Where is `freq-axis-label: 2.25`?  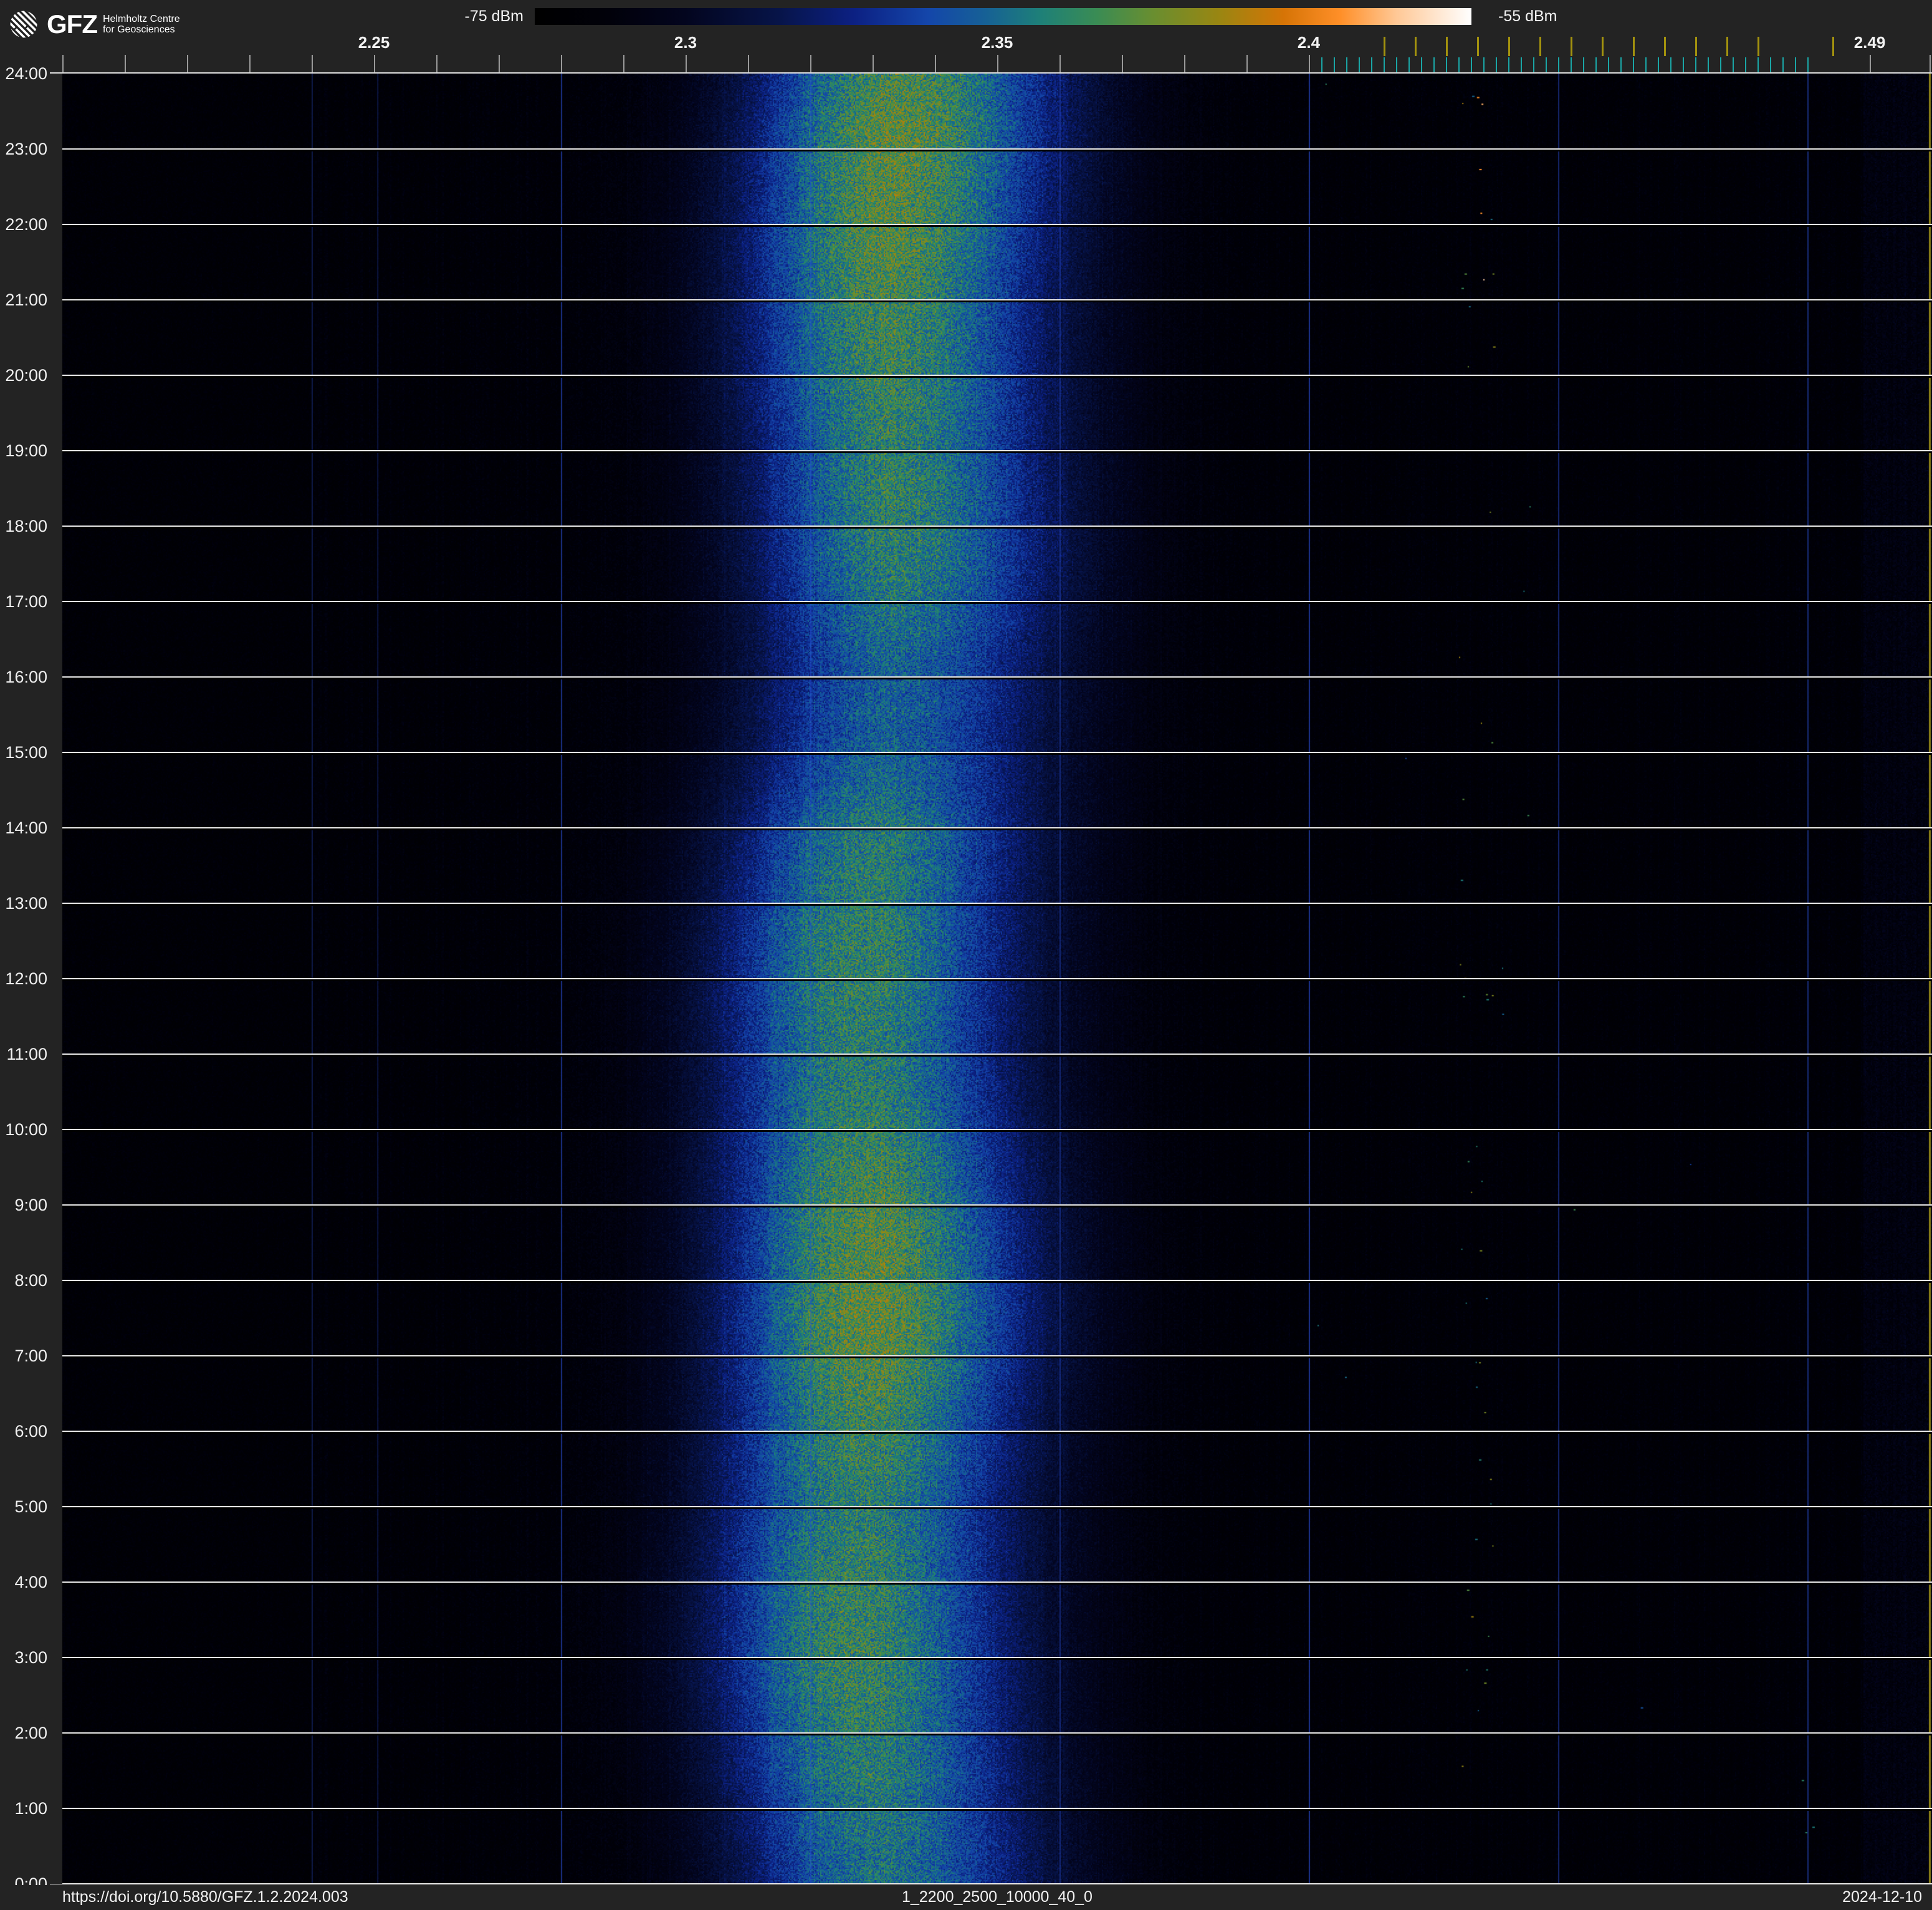
freq-axis-label: 2.25 is located at coordinates (374, 42).